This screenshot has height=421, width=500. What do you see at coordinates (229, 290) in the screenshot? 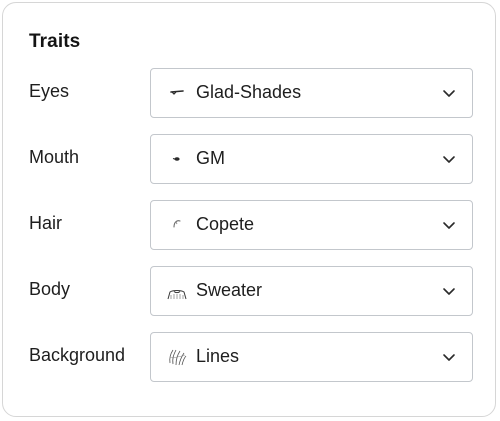
I see `body-value: Sweater` at bounding box center [229, 290].